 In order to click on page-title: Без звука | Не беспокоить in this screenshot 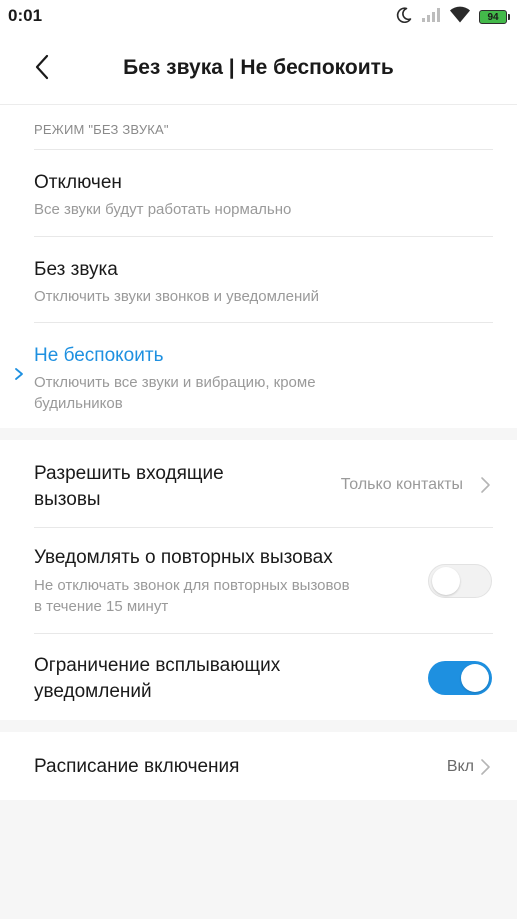, I will do `click(258, 67)`.